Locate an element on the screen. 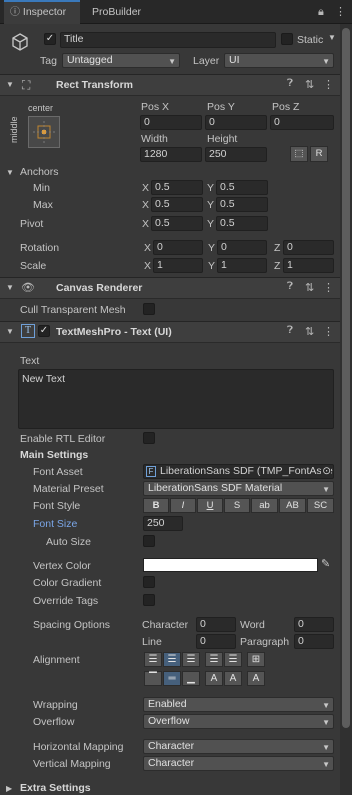 This screenshot has height=795, width=352. layer-dropdown: UI ▼ is located at coordinates (279, 60).